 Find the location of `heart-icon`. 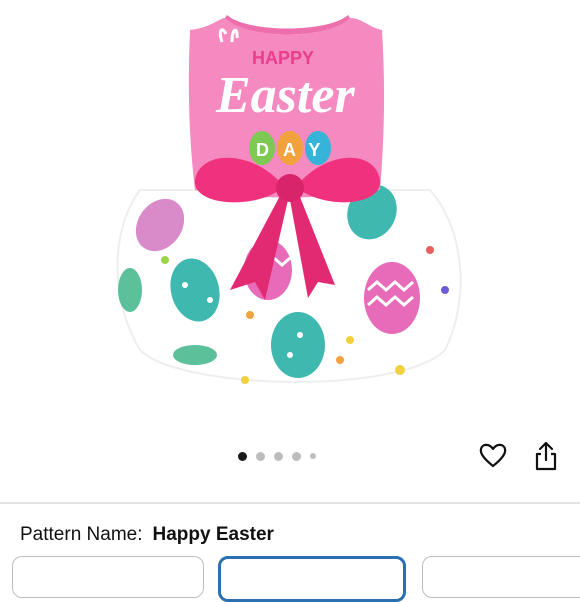

heart-icon is located at coordinates (493, 455).